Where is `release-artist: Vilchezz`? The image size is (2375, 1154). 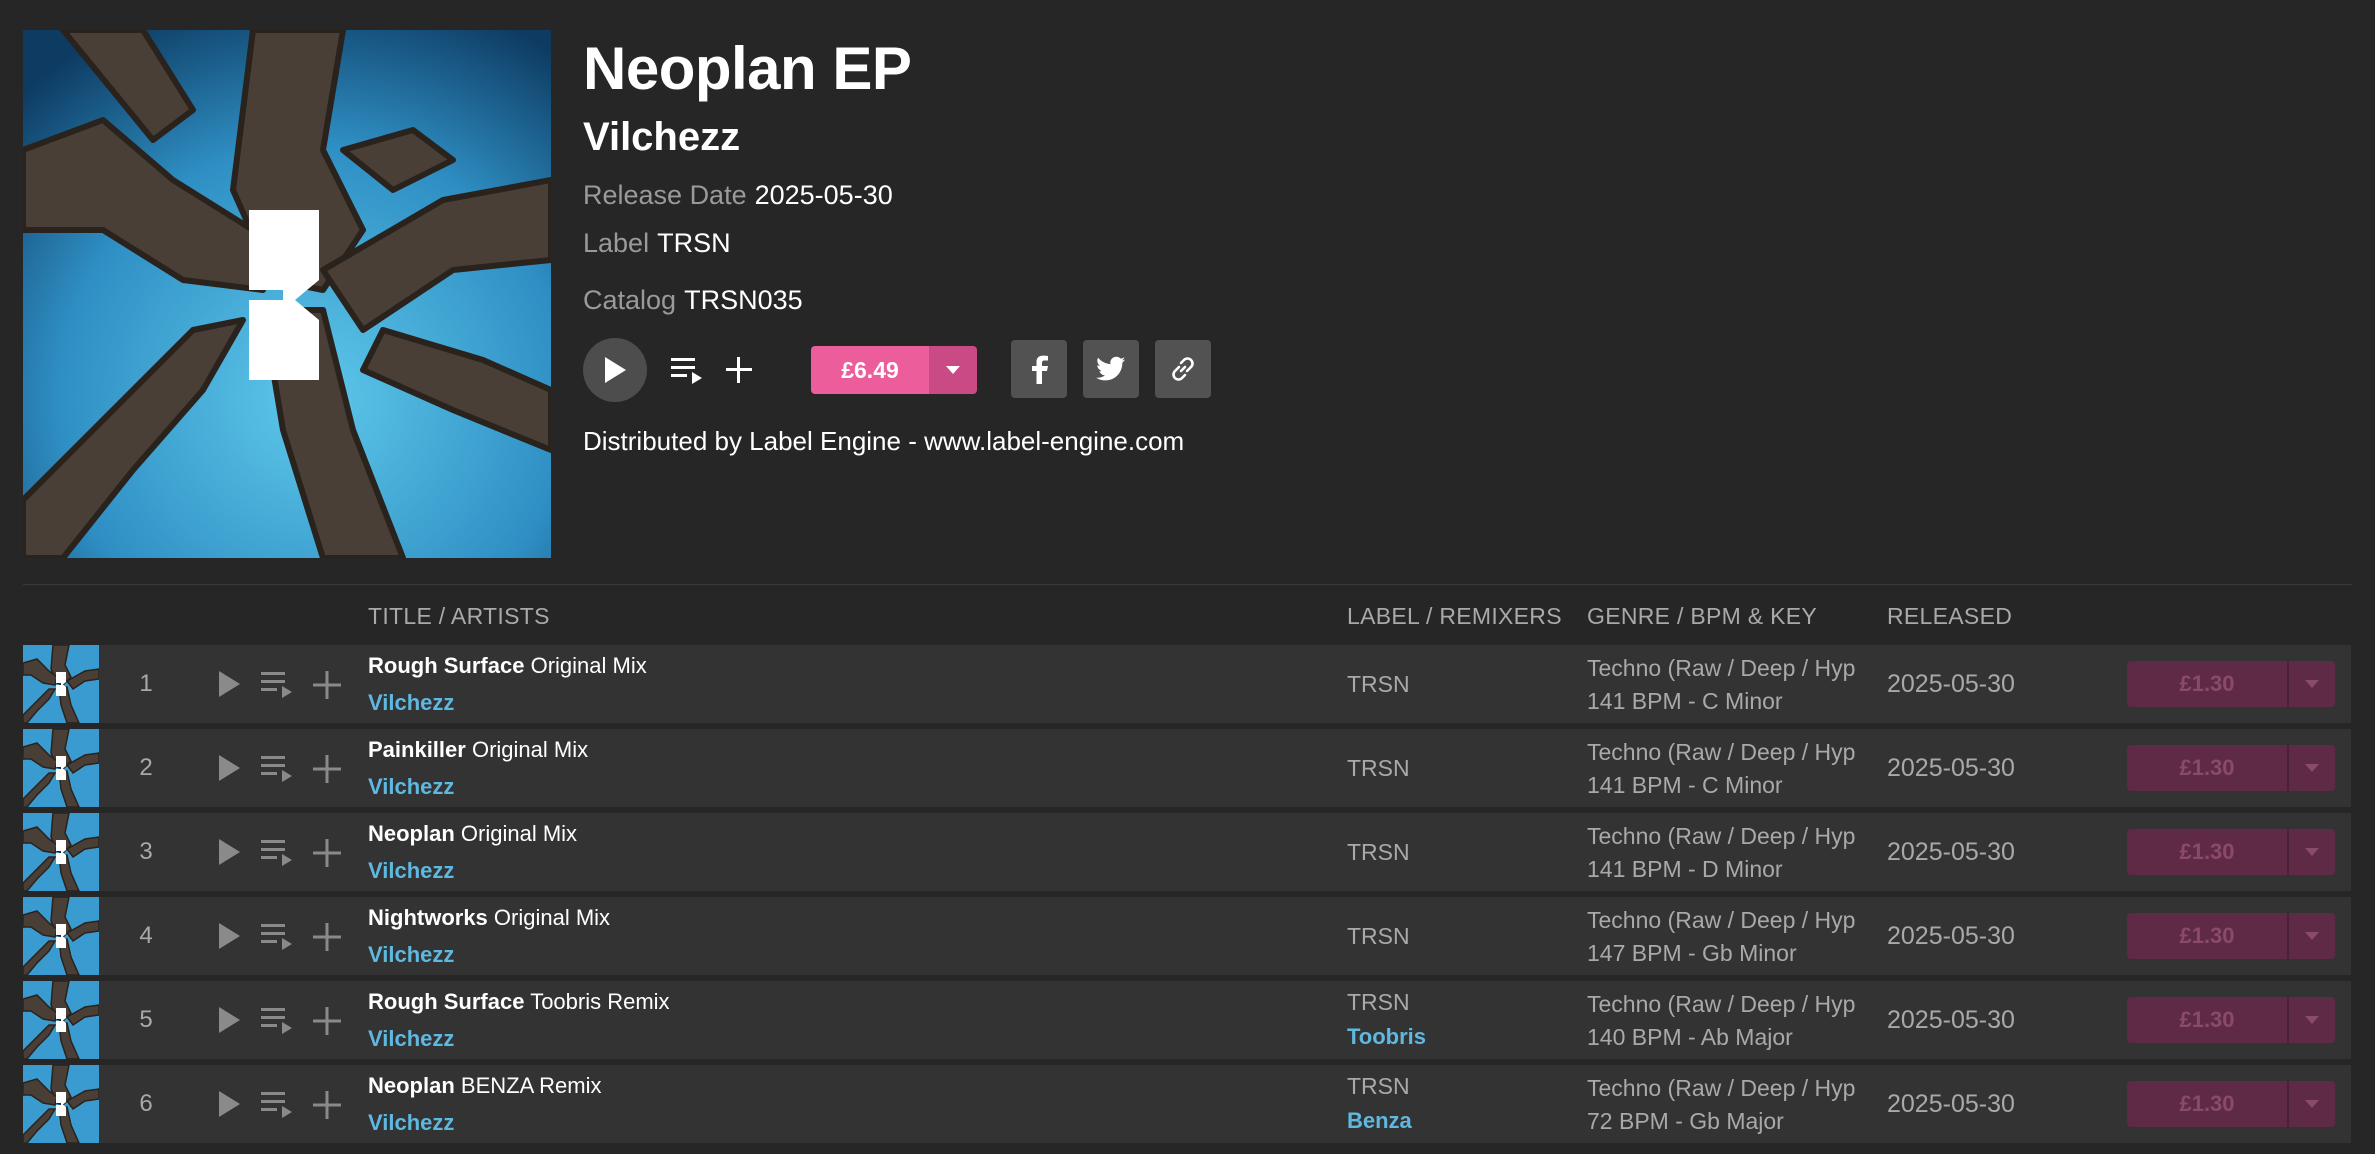
release-artist: Vilchezz is located at coordinates (661, 137).